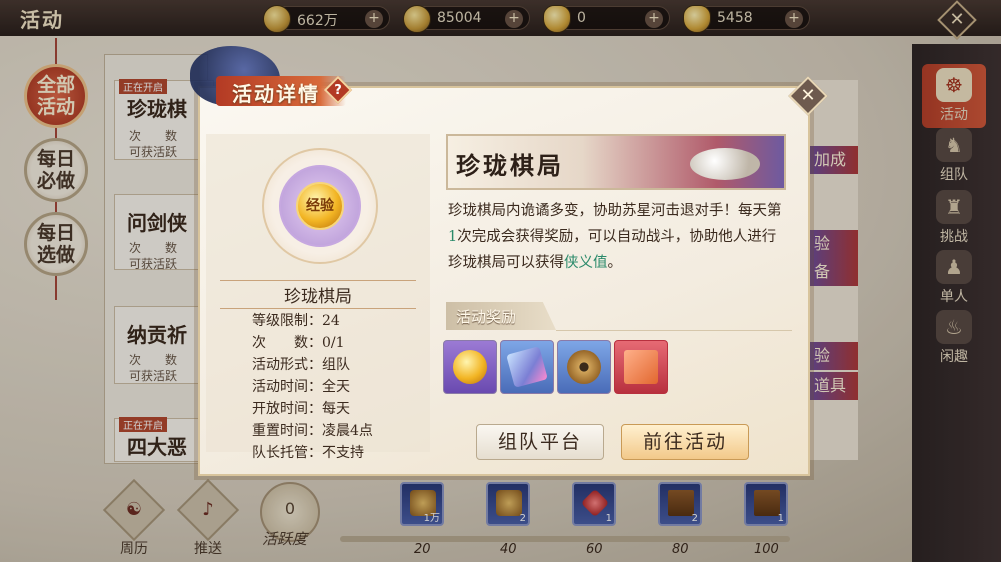 This screenshot has width=1001, height=562. What do you see at coordinates (674, 330) in the screenshot?
I see `divider` at bounding box center [674, 330].